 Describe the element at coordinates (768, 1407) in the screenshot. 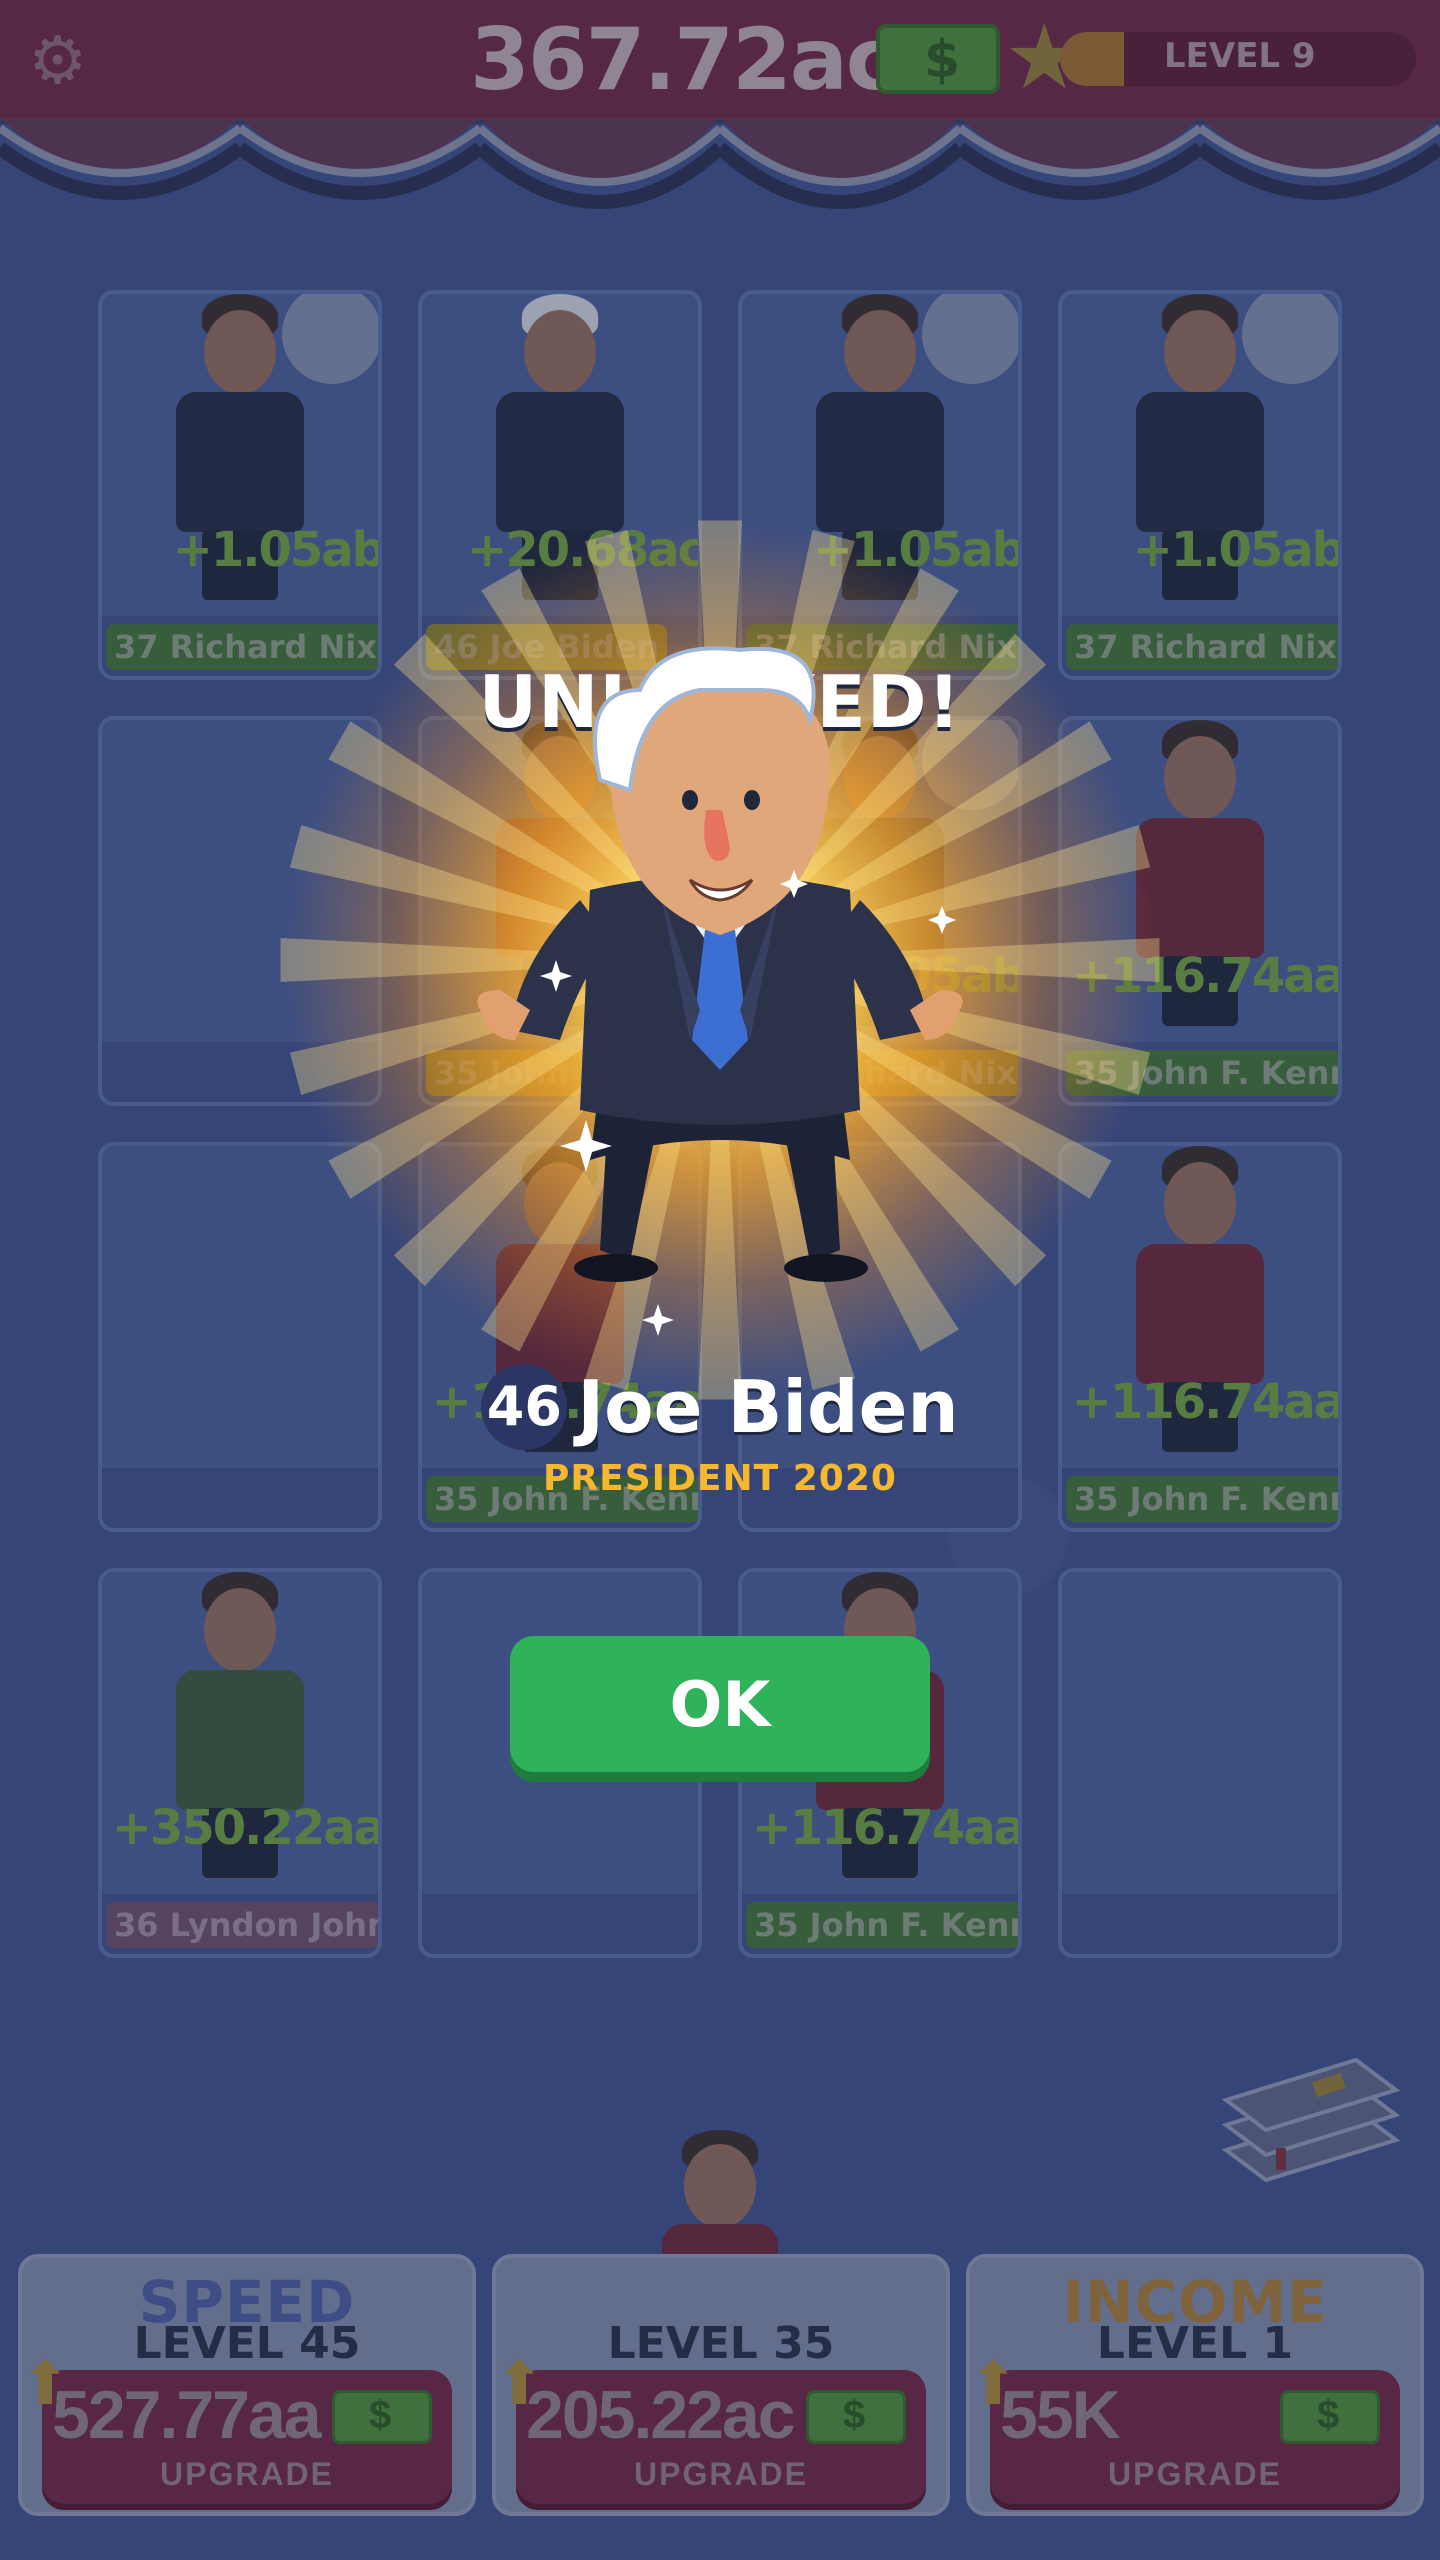

I see `president-name: Joe Biden` at that location.